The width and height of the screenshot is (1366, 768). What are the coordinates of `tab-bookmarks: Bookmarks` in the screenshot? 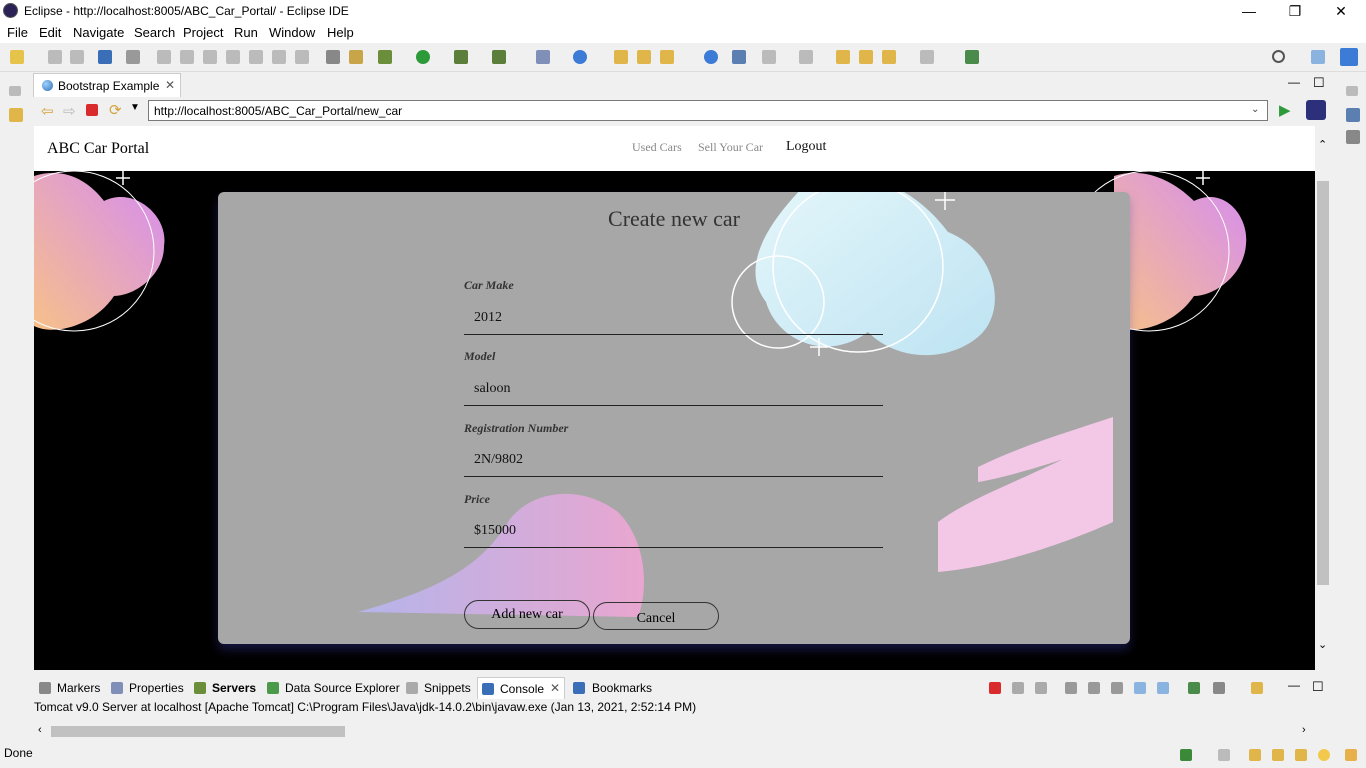 It's located at (622, 688).